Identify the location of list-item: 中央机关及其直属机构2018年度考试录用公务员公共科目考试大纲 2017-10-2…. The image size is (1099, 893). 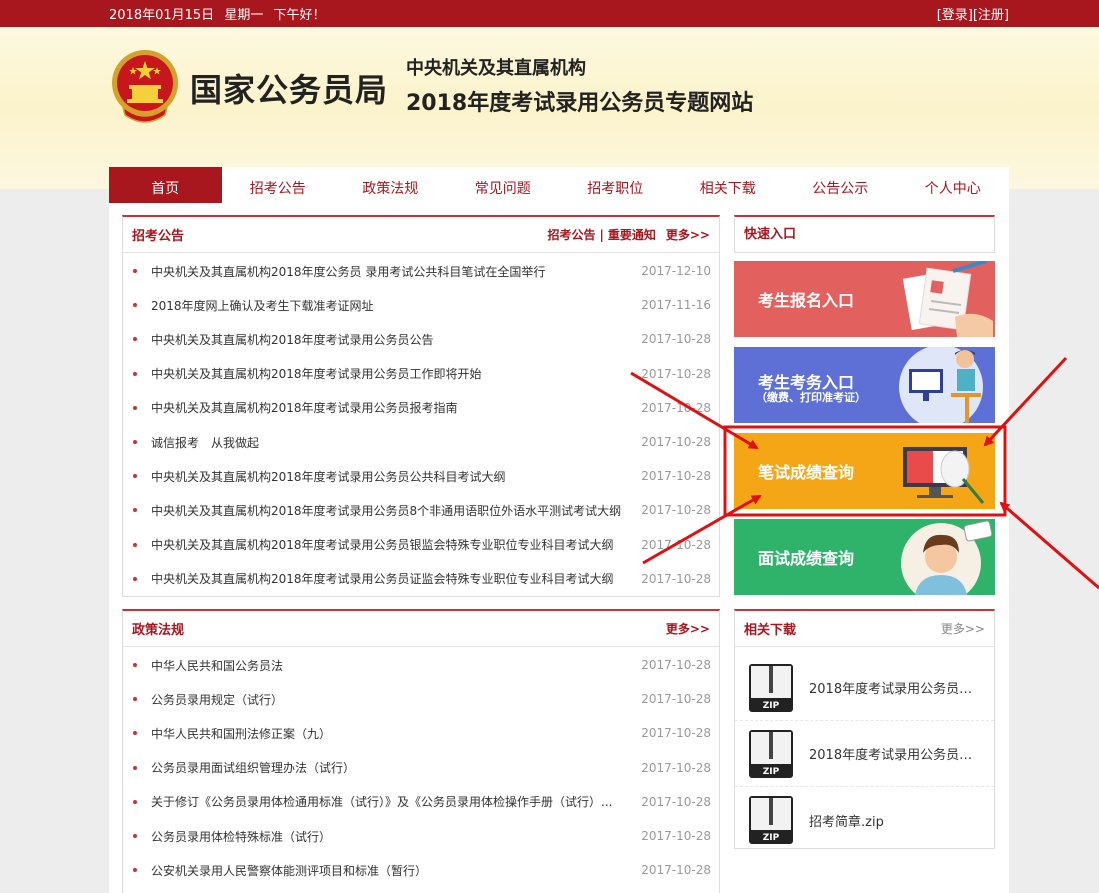
(421, 476).